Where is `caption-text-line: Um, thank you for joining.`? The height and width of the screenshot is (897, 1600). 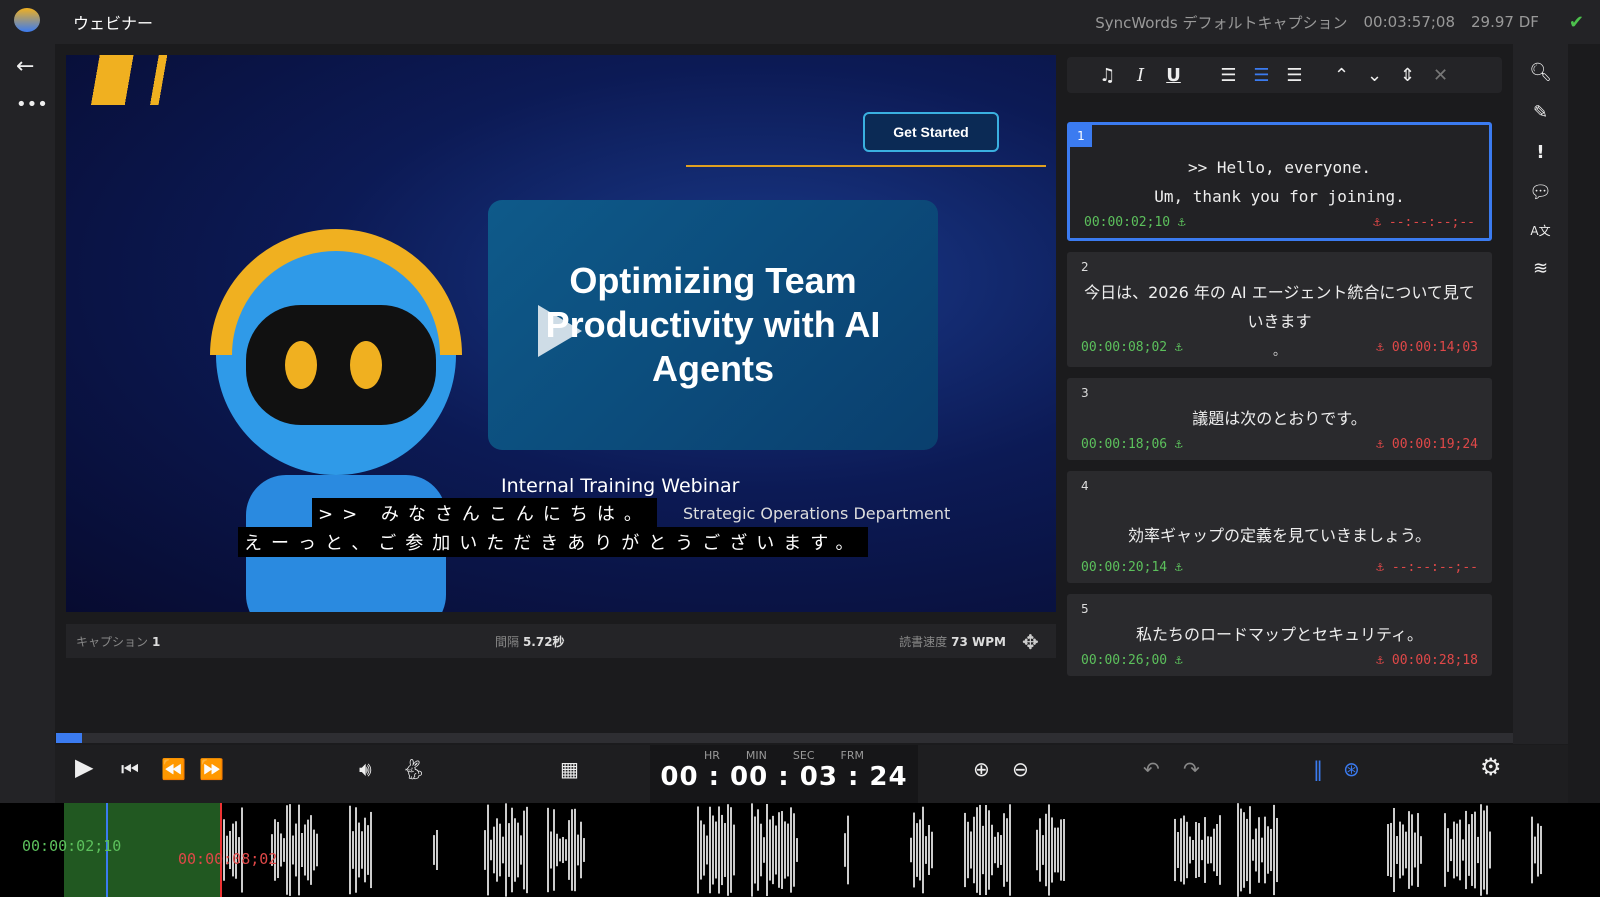 caption-text-line: Um, thank you for joining. is located at coordinates (1279, 196).